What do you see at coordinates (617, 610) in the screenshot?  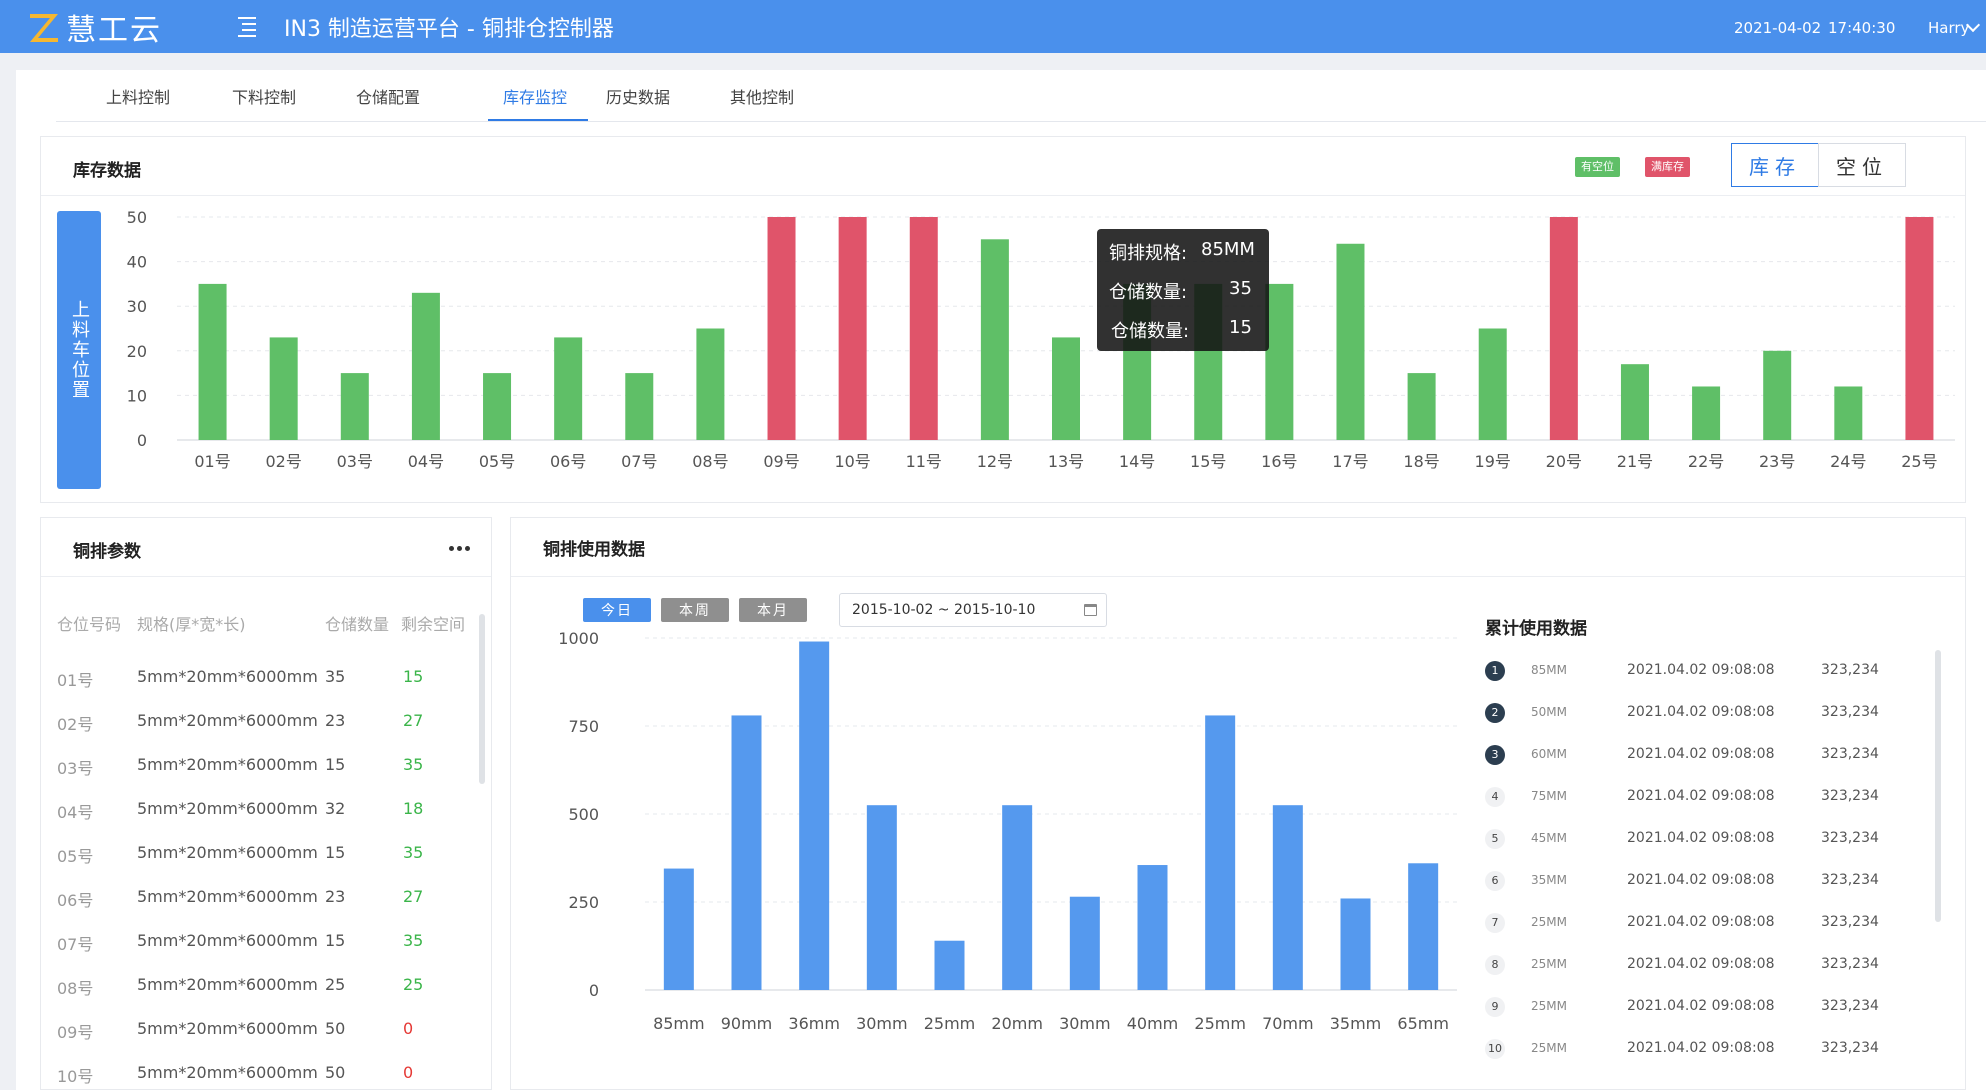 I see `today-button: 今日` at bounding box center [617, 610].